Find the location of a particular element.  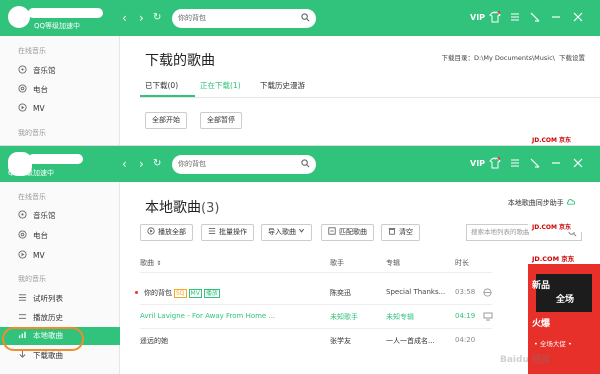

sync-helper-link: 本地歌曲同步助手 is located at coordinates (541, 202).